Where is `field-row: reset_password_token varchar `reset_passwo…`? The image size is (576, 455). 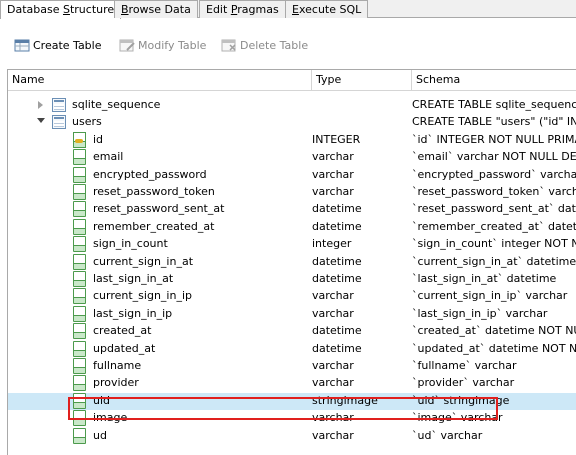
field-row: reset_password_token varchar `reset_passwo… is located at coordinates (292, 192).